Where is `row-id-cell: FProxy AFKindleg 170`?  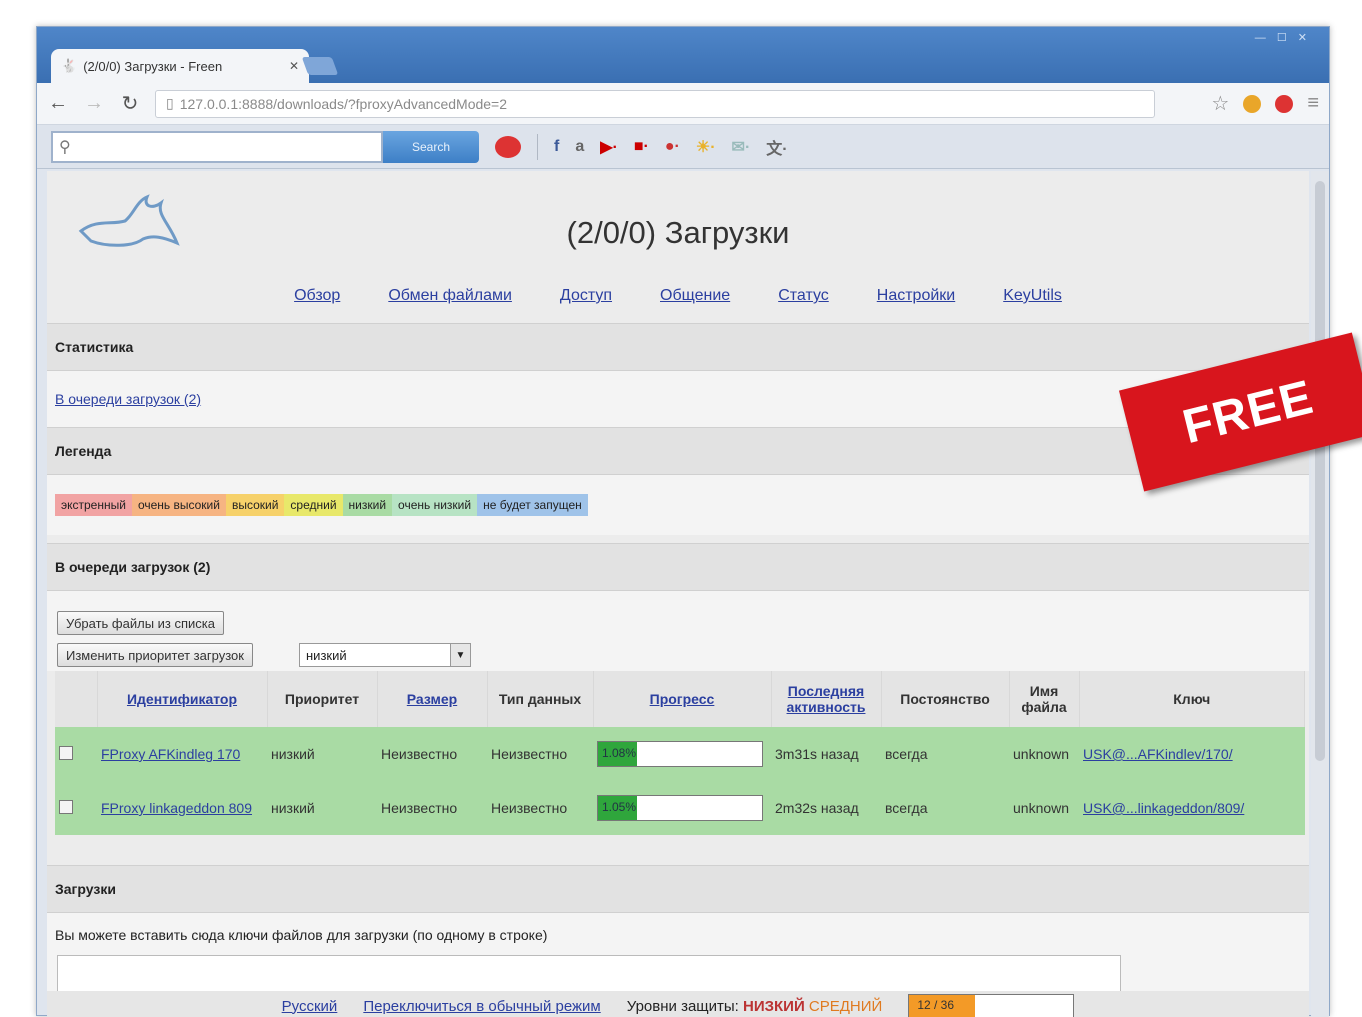 row-id-cell: FProxy AFKindleg 170 is located at coordinates (182, 754).